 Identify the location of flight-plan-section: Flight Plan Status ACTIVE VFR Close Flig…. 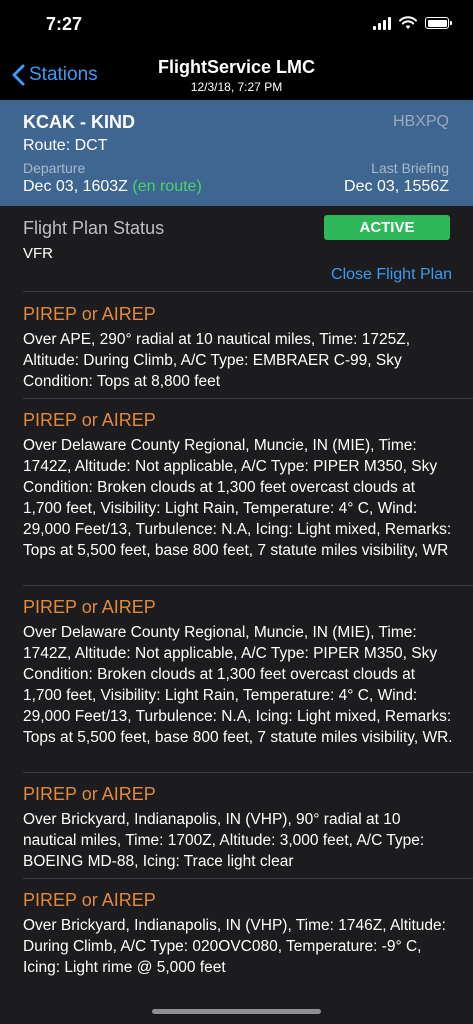
(236, 249).